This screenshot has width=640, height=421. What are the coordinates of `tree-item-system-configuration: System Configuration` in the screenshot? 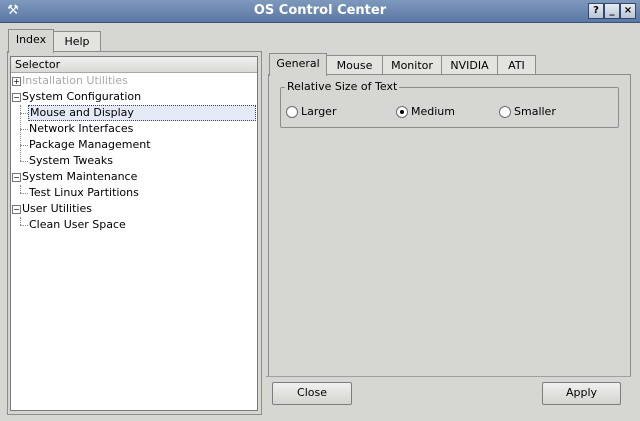 It's located at (81, 97).